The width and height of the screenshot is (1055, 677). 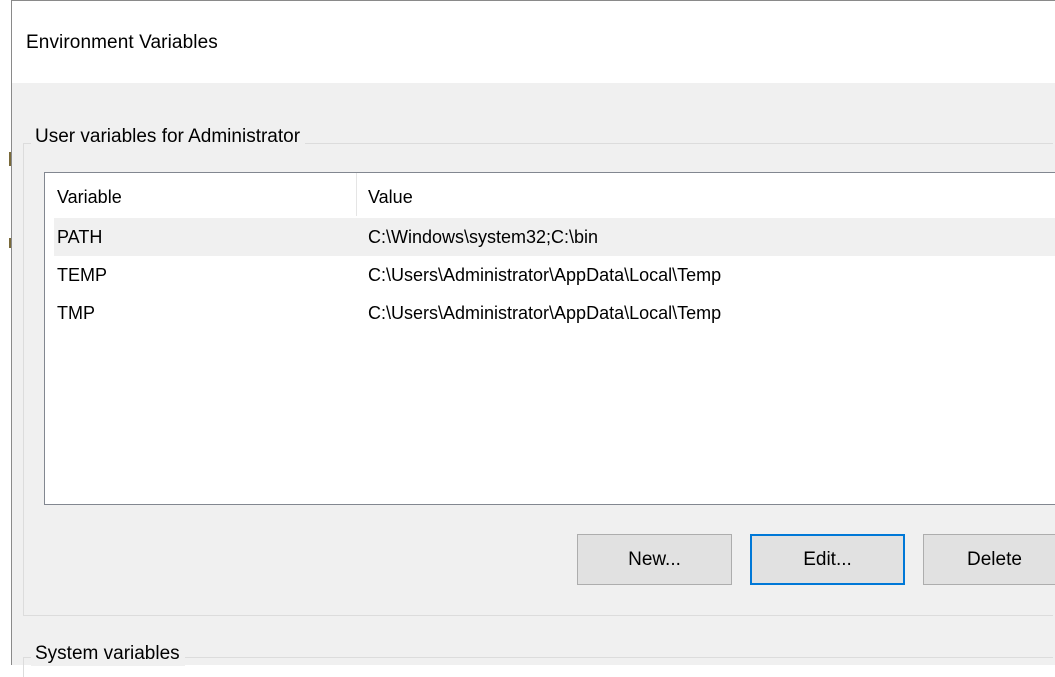 I want to click on delete-button: Delete, so click(x=989, y=559).